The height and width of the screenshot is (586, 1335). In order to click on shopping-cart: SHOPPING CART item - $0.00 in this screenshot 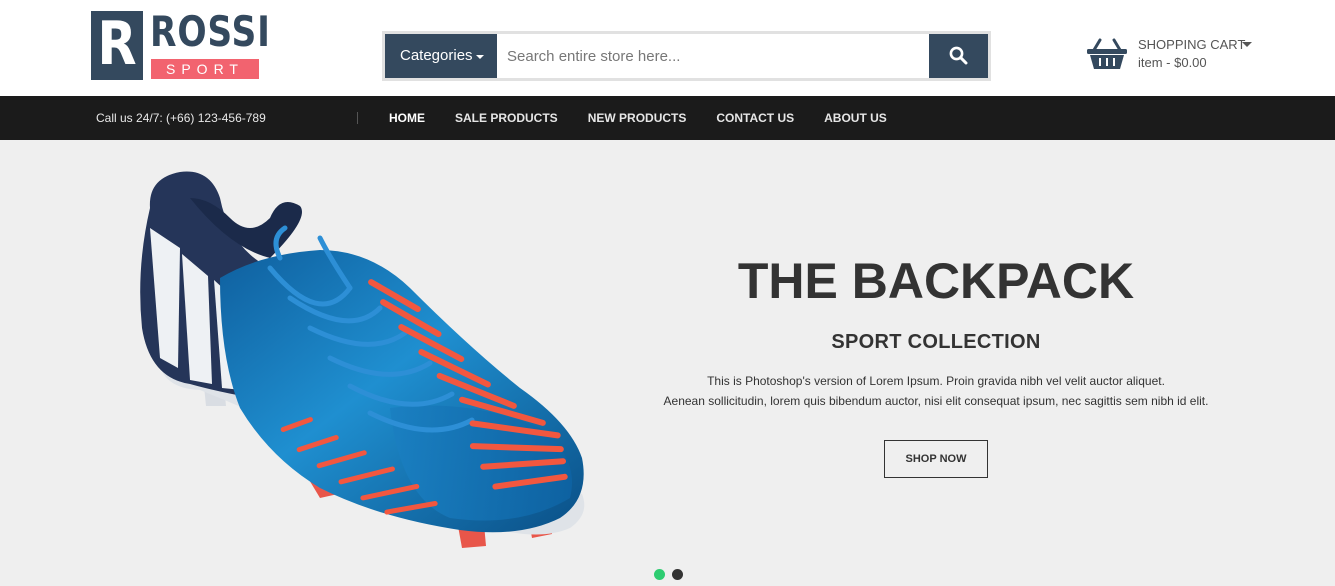, I will do `click(1176, 55)`.